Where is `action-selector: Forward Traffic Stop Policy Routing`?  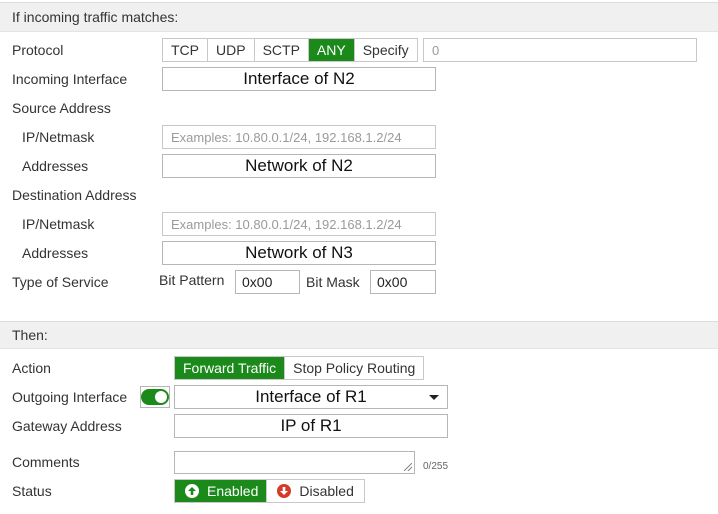 action-selector: Forward Traffic Stop Policy Routing is located at coordinates (299, 368).